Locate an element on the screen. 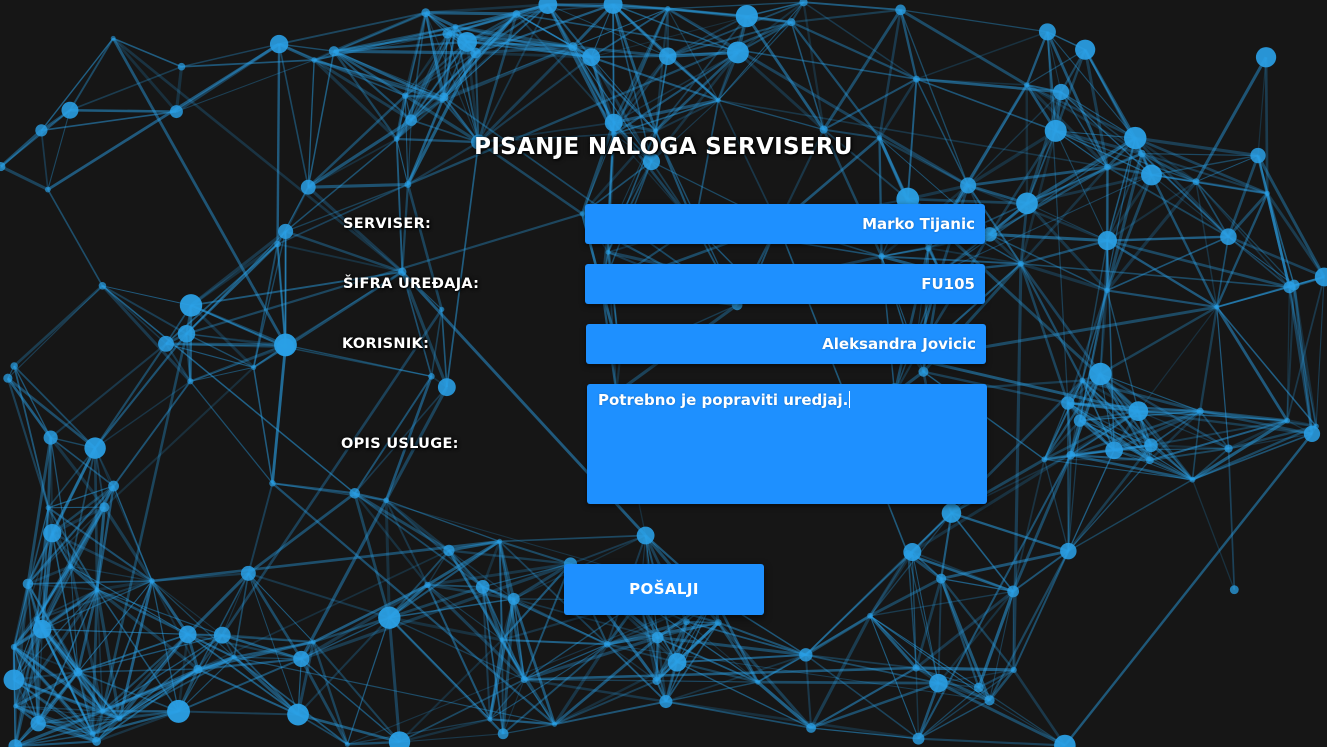 This screenshot has height=747, width=1327. opis-usluge-text: Potrebno je popraviti uredjaj. is located at coordinates (723, 400).